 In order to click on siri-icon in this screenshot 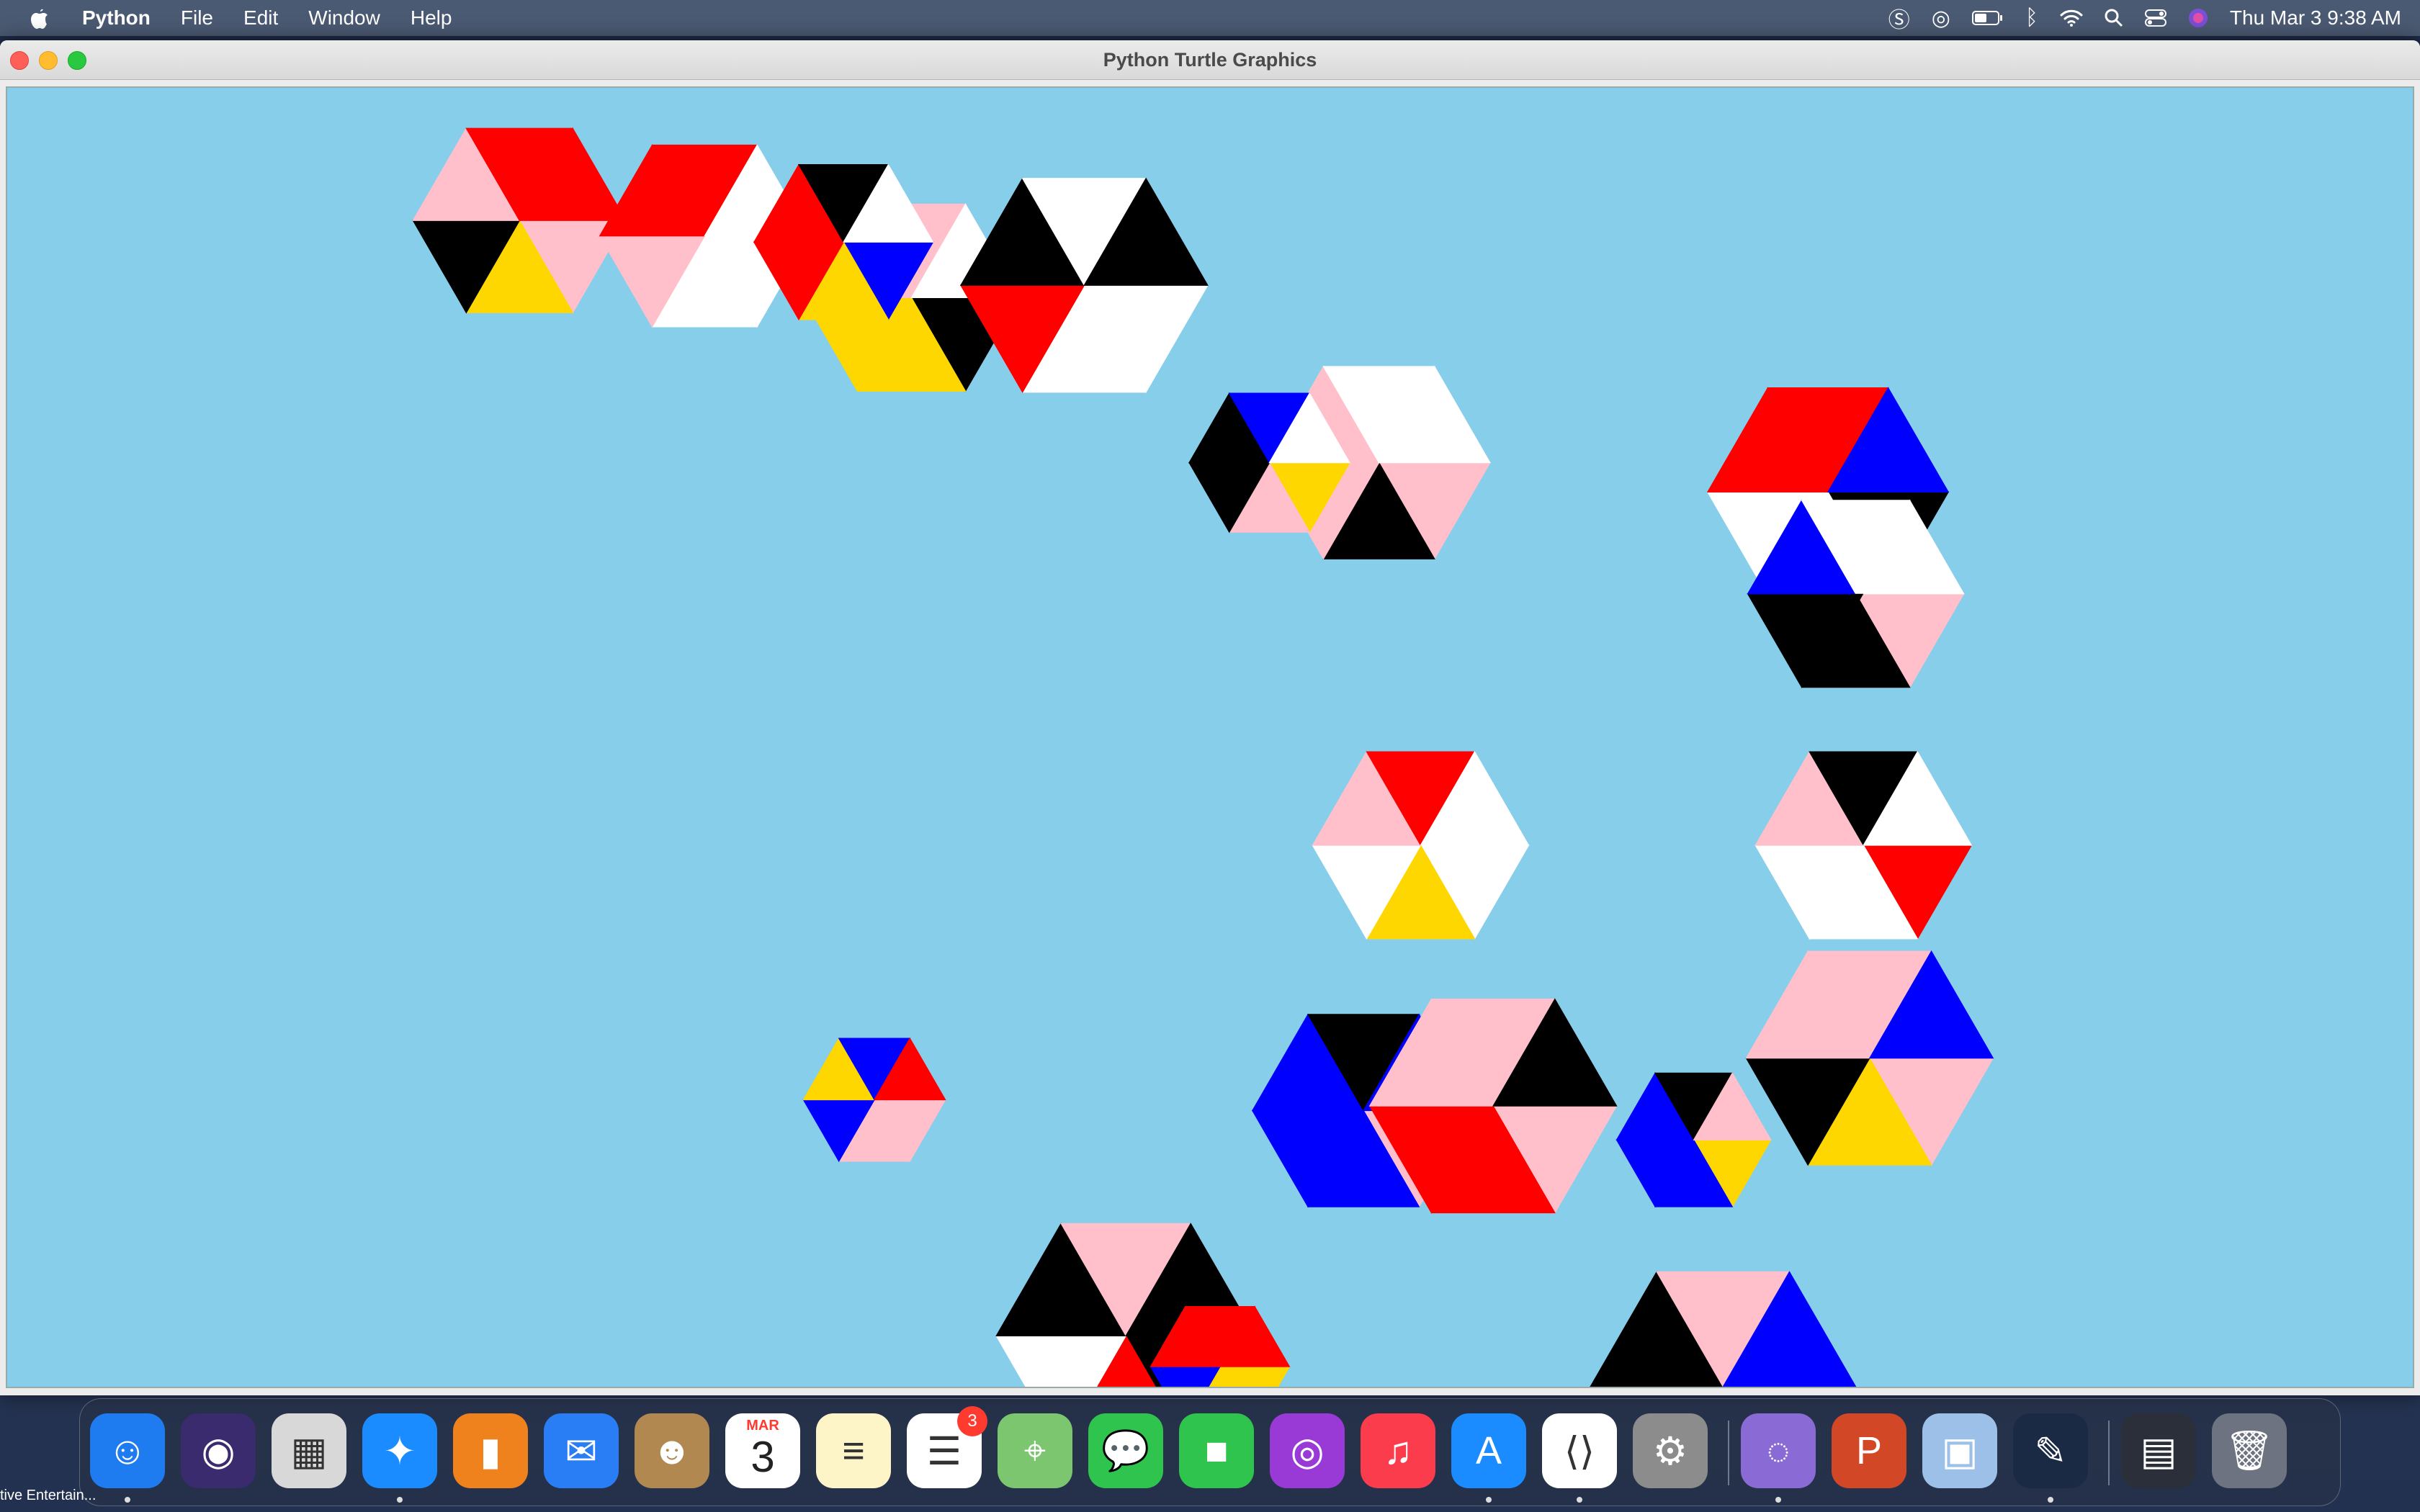, I will do `click(2198, 18)`.